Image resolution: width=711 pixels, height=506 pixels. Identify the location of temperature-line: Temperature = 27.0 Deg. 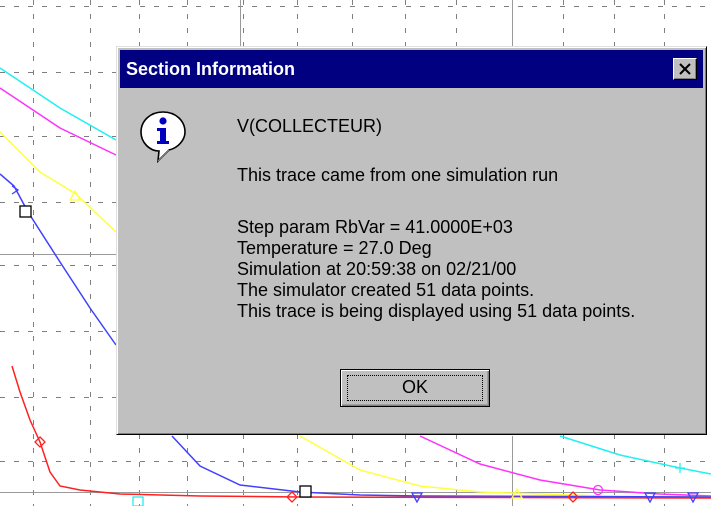
(334, 248).